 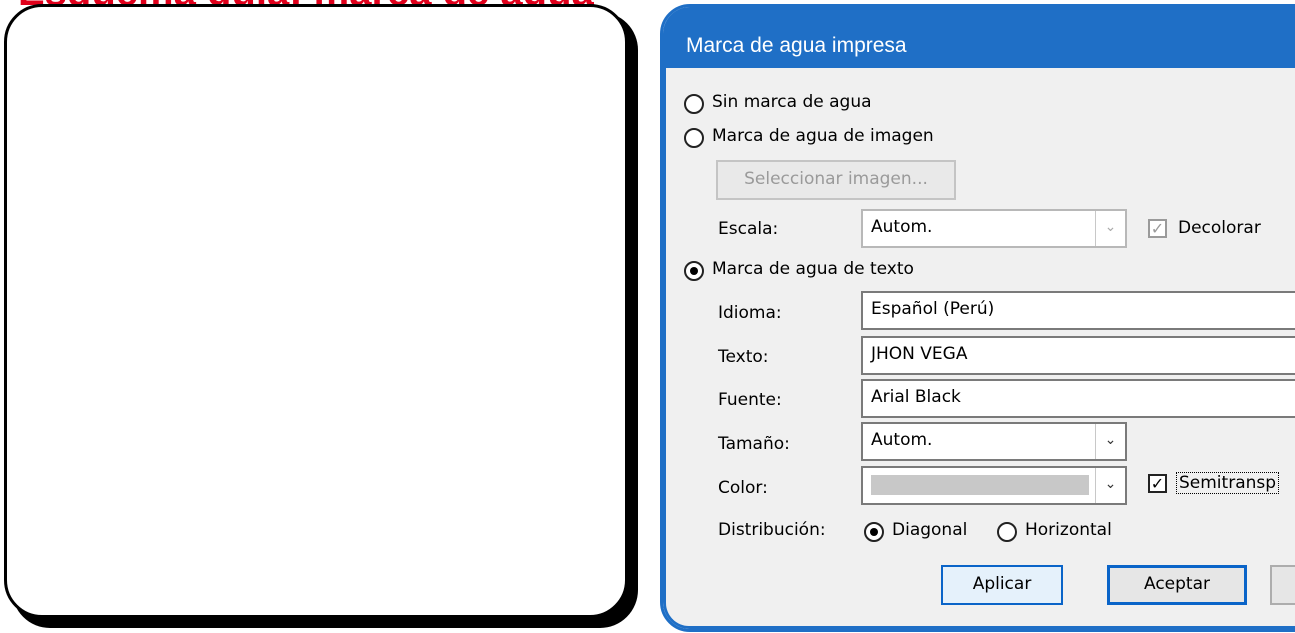 What do you see at coordinates (902, 440) in the screenshot?
I see `size-value: Autom.` at bounding box center [902, 440].